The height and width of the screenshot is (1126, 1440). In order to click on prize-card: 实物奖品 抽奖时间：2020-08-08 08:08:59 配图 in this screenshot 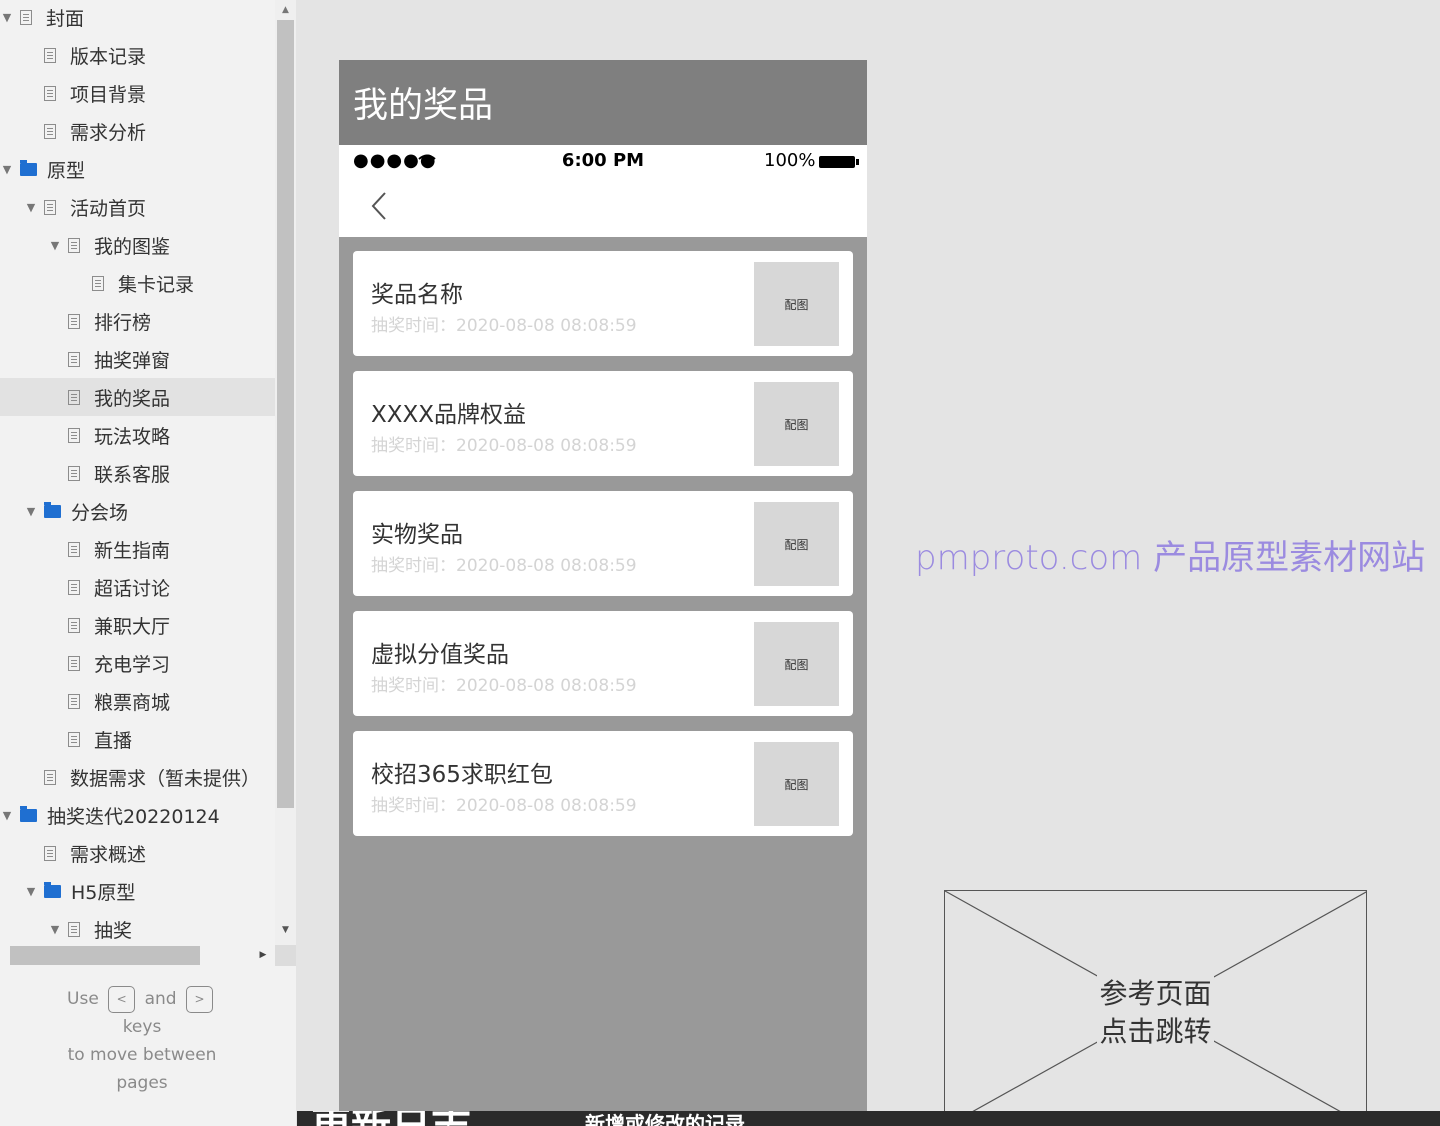, I will do `click(603, 543)`.